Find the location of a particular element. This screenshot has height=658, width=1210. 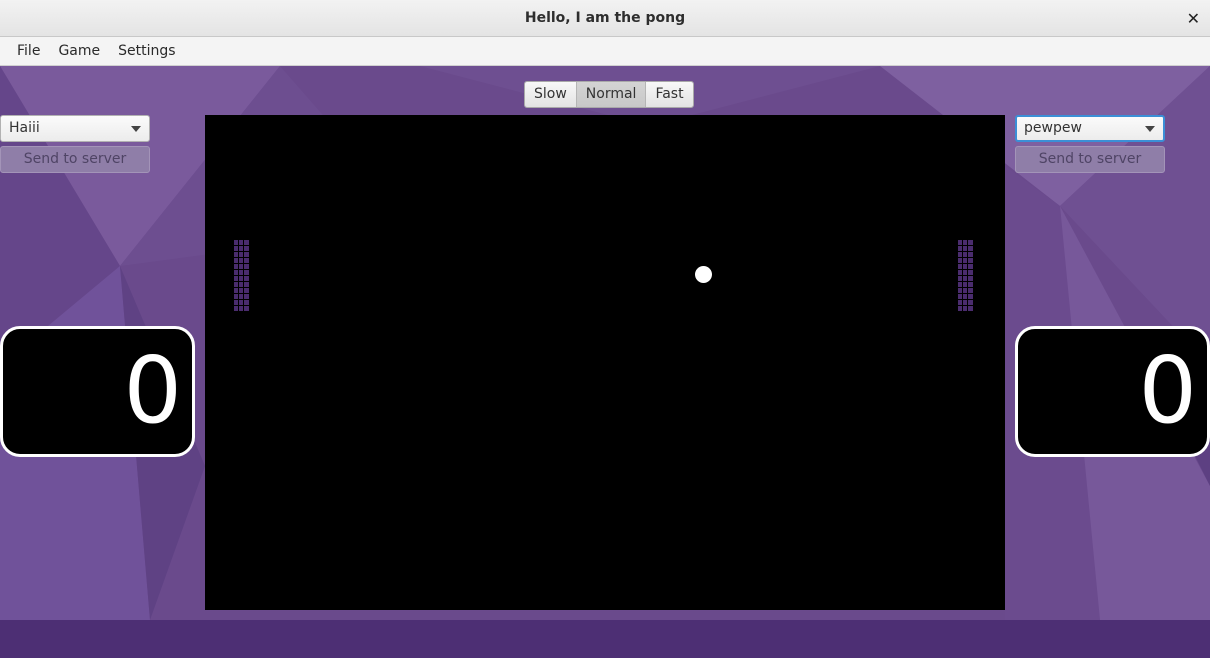

right-score-value: 0 is located at coordinates (1167, 390).